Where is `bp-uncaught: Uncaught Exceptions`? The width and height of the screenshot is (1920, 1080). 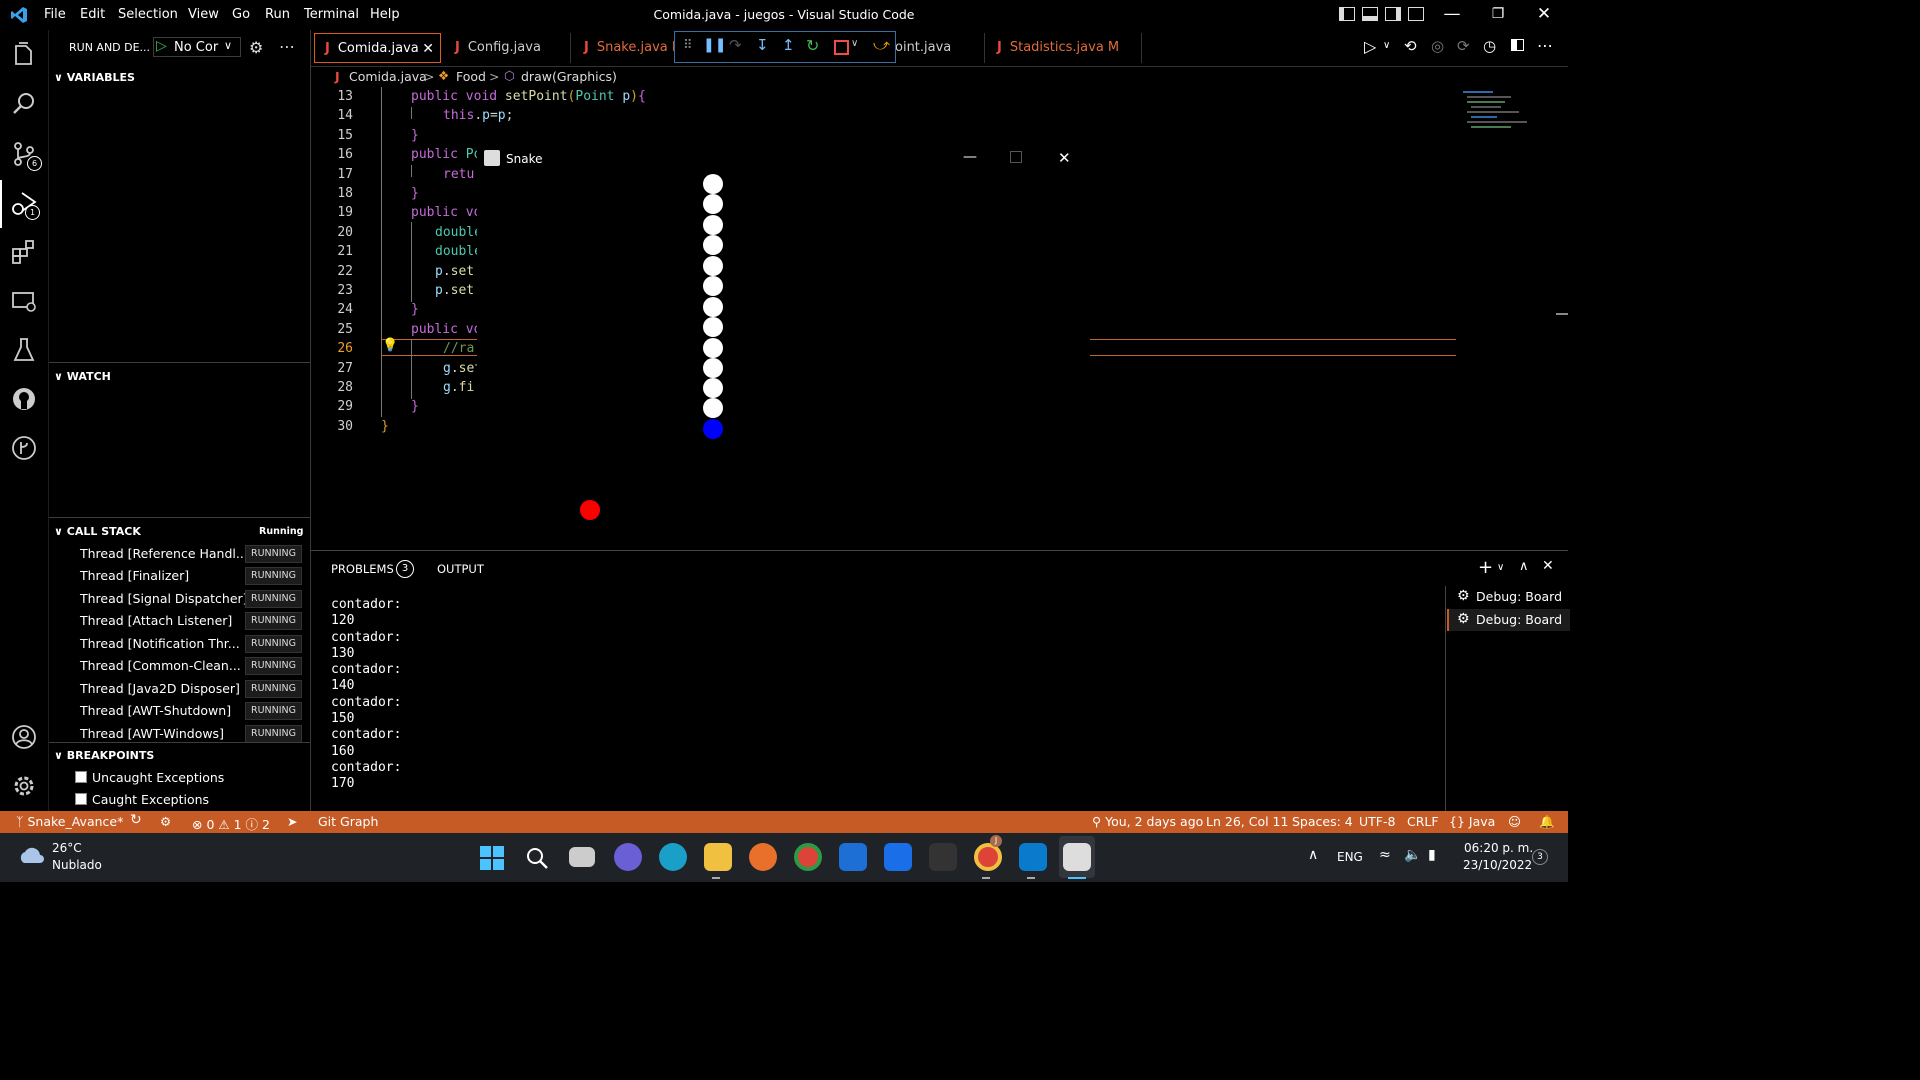
bp-uncaught: Uncaught Exceptions is located at coordinates (149, 777).